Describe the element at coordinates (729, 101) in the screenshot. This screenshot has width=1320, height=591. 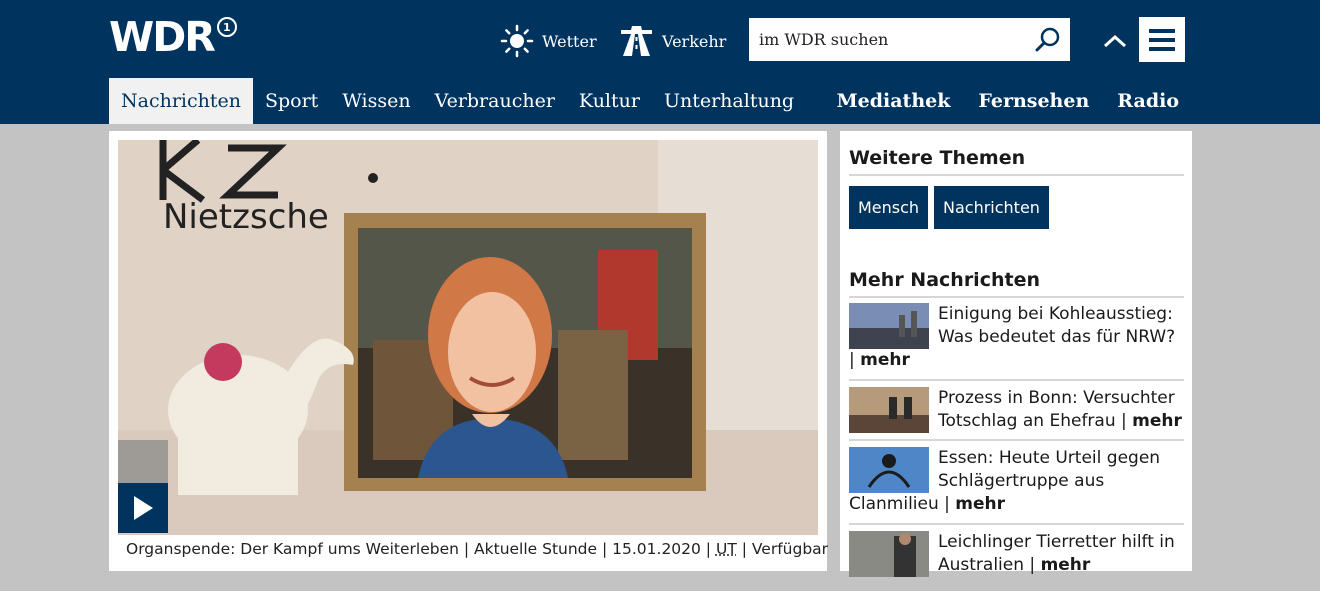
I see `nav-item-unterhaltung: Unterhaltung` at that location.